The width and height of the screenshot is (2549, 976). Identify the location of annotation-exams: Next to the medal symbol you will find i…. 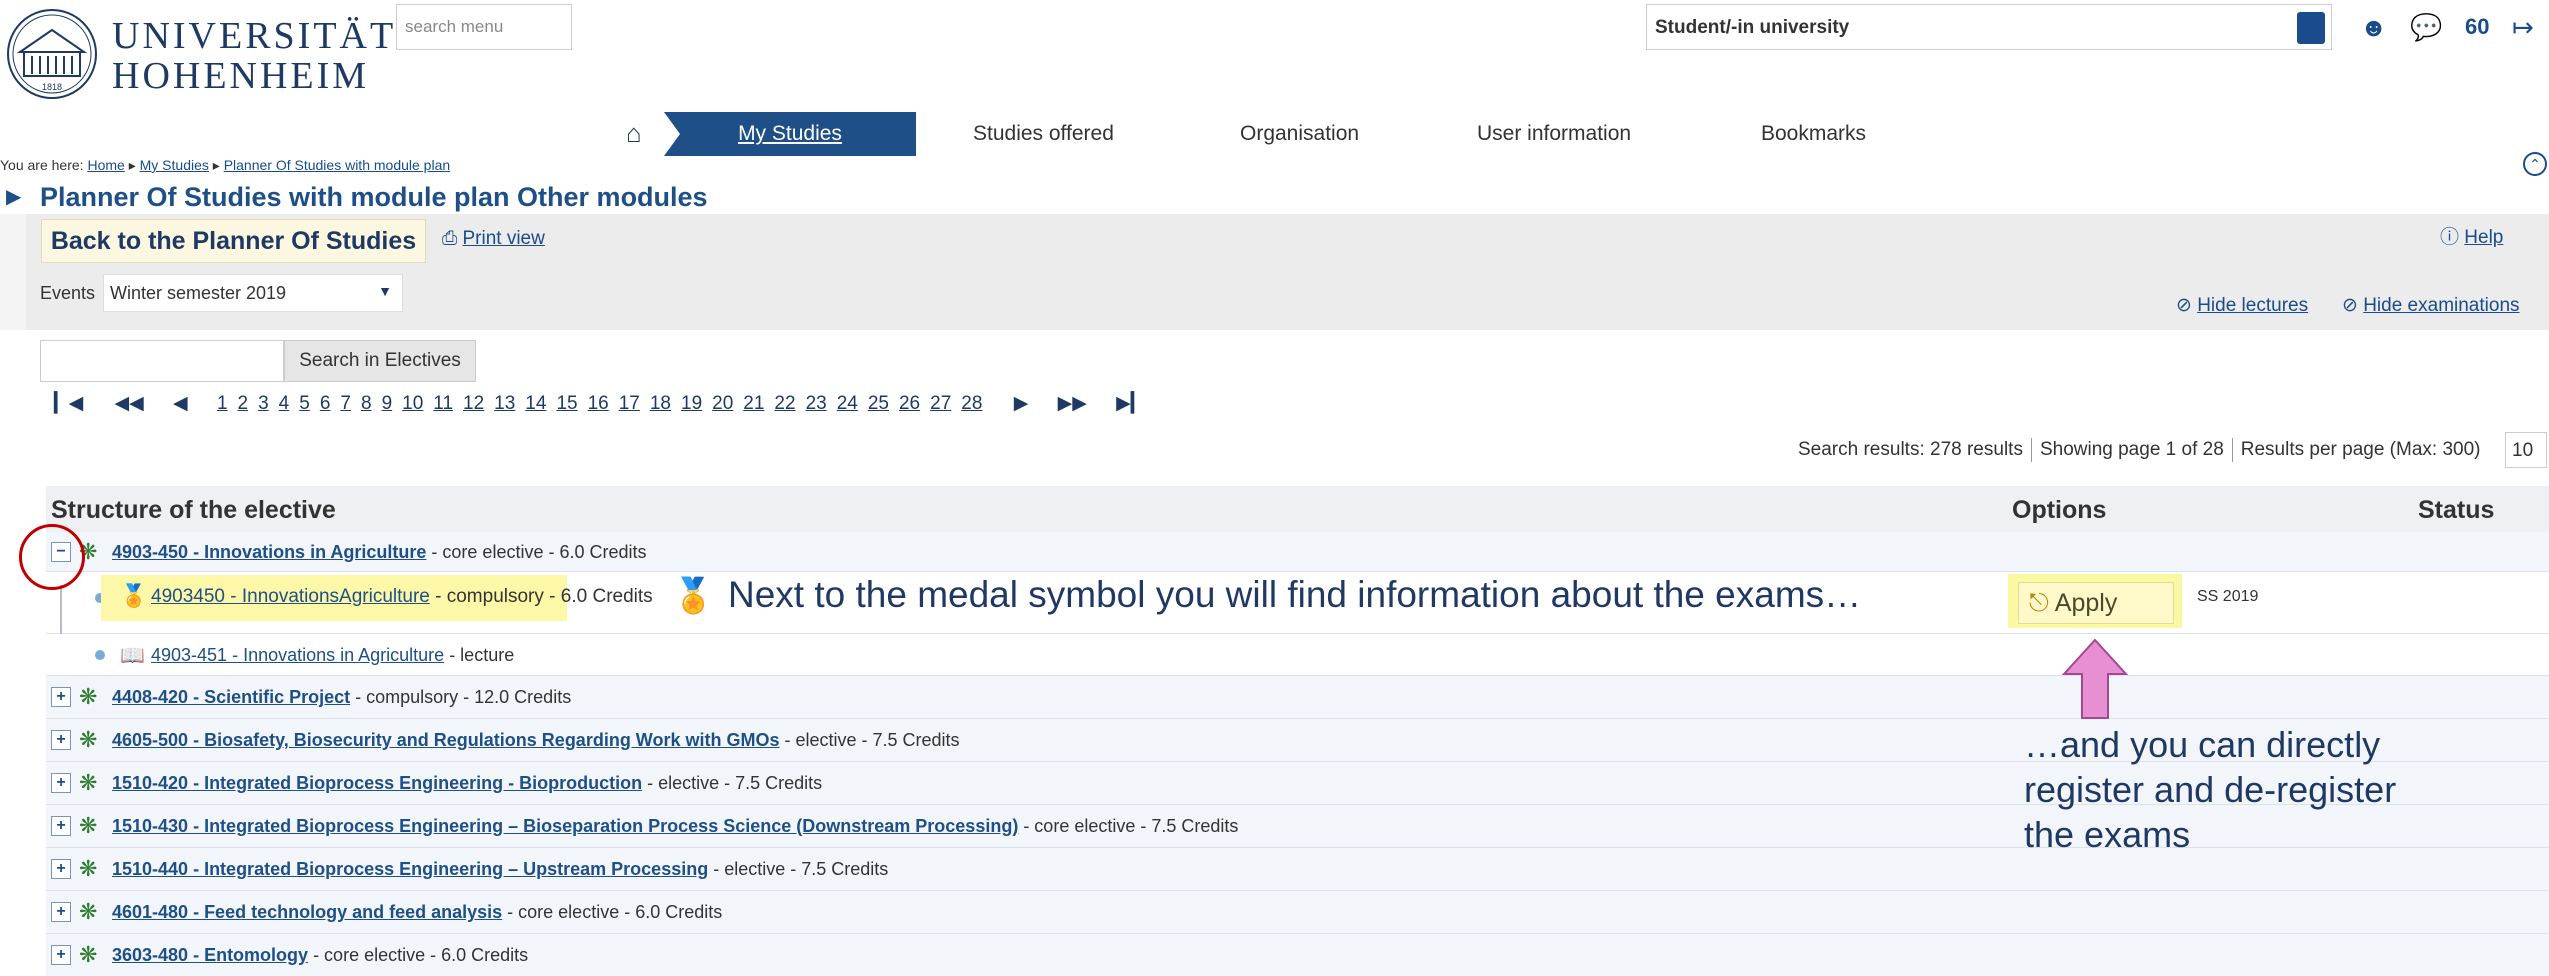
(1295, 594).